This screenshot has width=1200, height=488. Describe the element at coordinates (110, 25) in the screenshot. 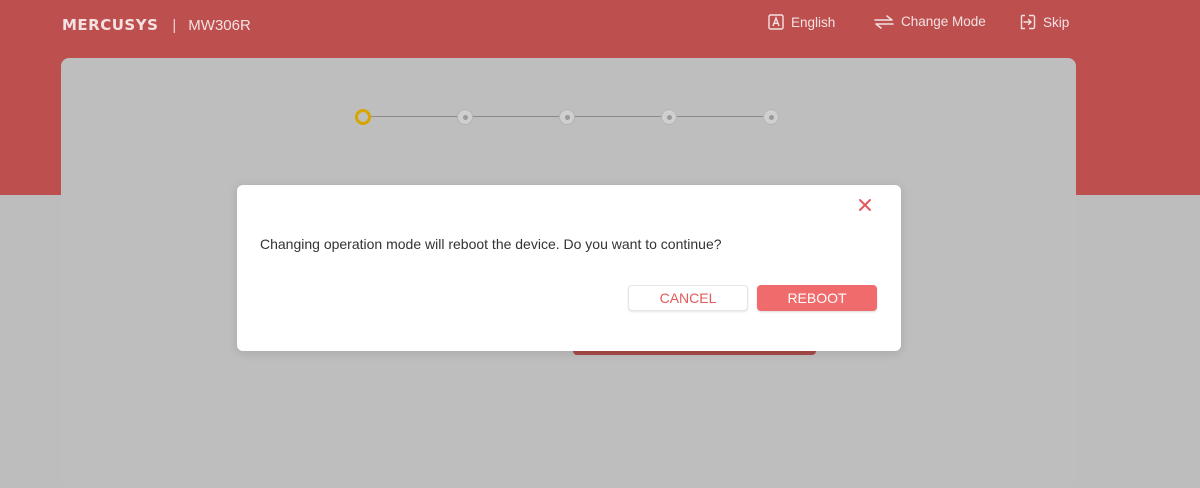

I see `brand-logo: MERCUSYS` at that location.